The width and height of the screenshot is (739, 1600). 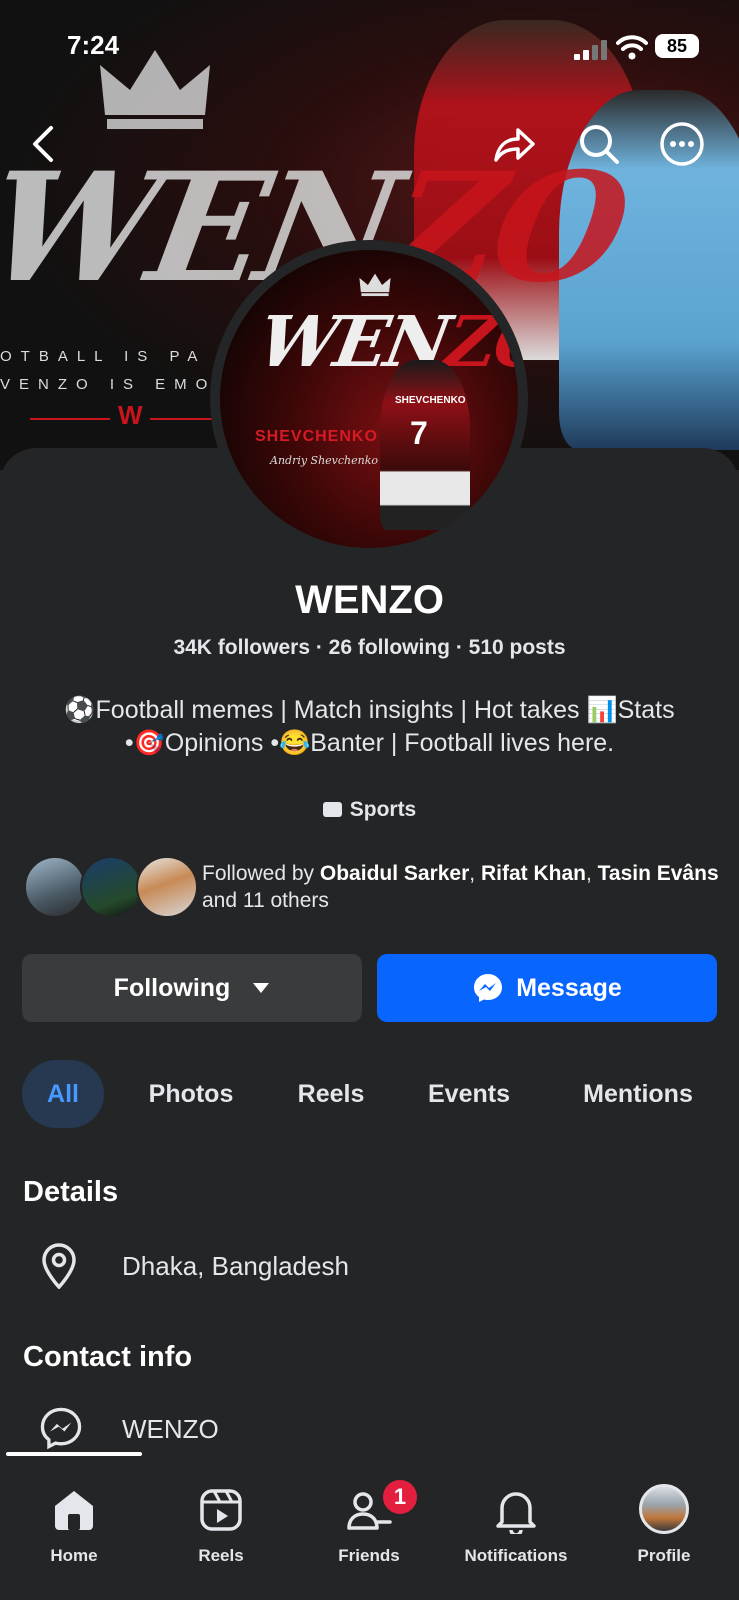 What do you see at coordinates (373, 1267) in the screenshot?
I see `detail-location: Dhaka, Bangladesh` at bounding box center [373, 1267].